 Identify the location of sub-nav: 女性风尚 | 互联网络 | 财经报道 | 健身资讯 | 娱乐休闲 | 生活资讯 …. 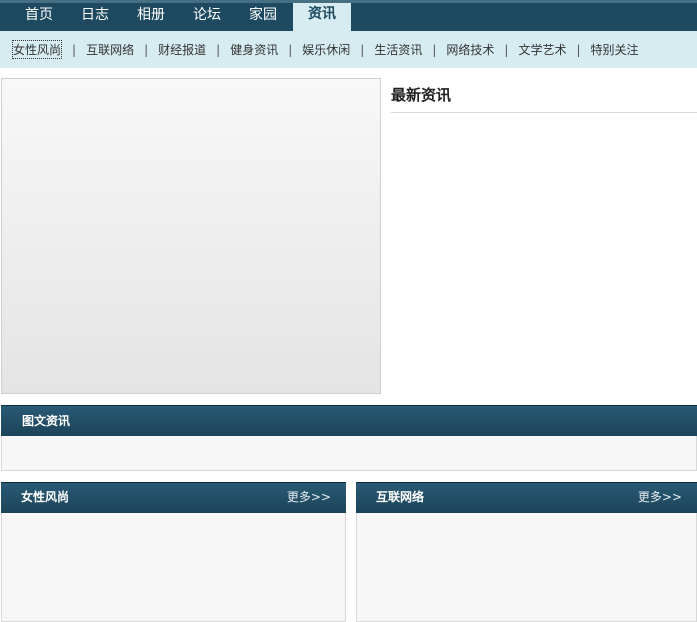
(348, 49).